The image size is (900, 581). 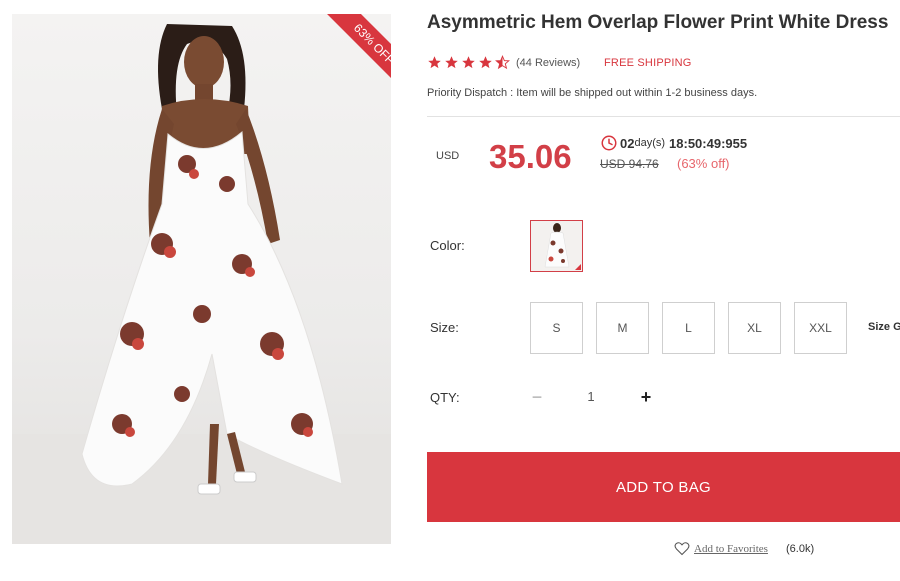 I want to click on size-option-m: M, so click(x=622, y=328).